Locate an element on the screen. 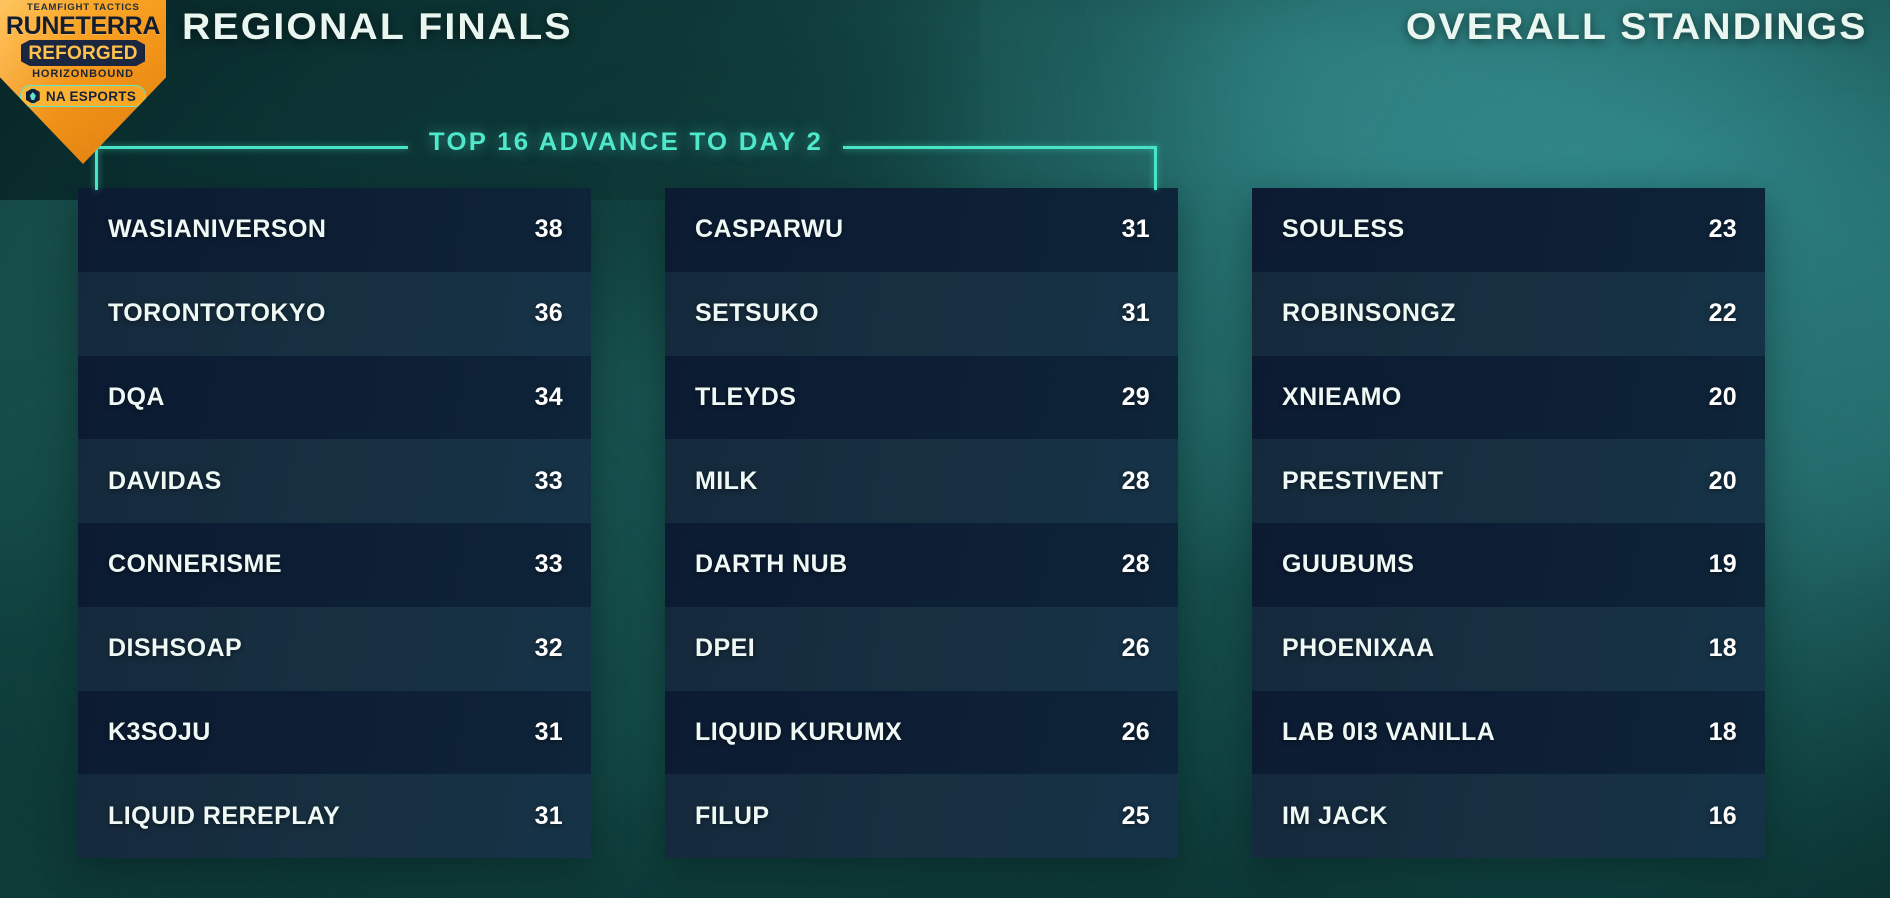 Image resolution: width=1890 pixels, height=898 pixels. table-row: LAB 0I3 VANILLA 18 is located at coordinates (1508, 732).